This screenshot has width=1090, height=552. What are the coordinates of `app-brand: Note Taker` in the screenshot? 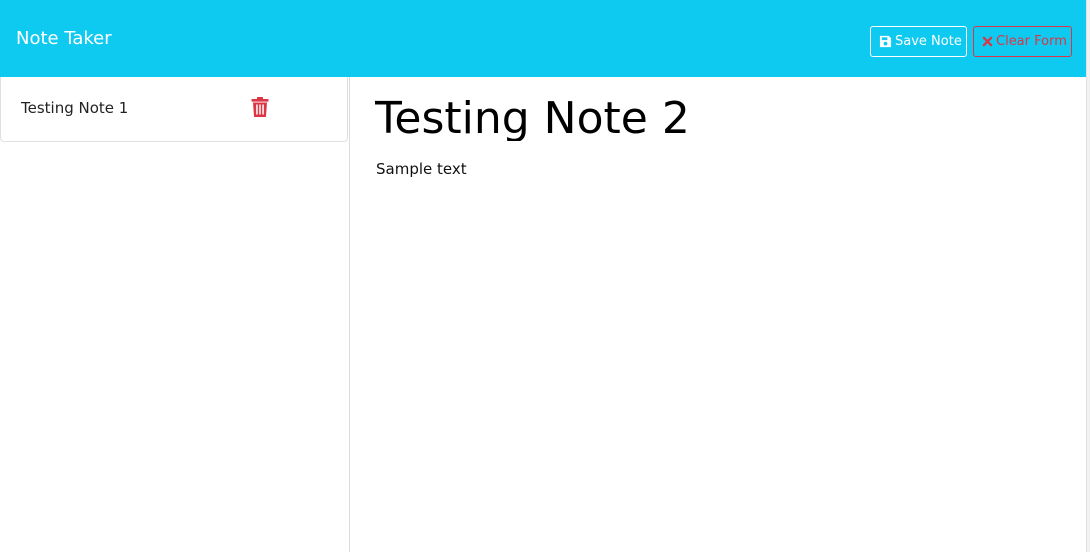 It's located at (64, 39).